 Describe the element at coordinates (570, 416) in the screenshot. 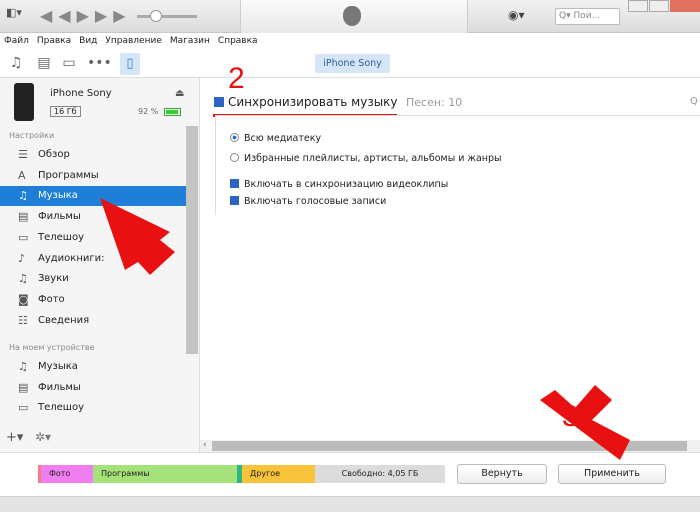

I see `annotation-number-3: 3` at that location.